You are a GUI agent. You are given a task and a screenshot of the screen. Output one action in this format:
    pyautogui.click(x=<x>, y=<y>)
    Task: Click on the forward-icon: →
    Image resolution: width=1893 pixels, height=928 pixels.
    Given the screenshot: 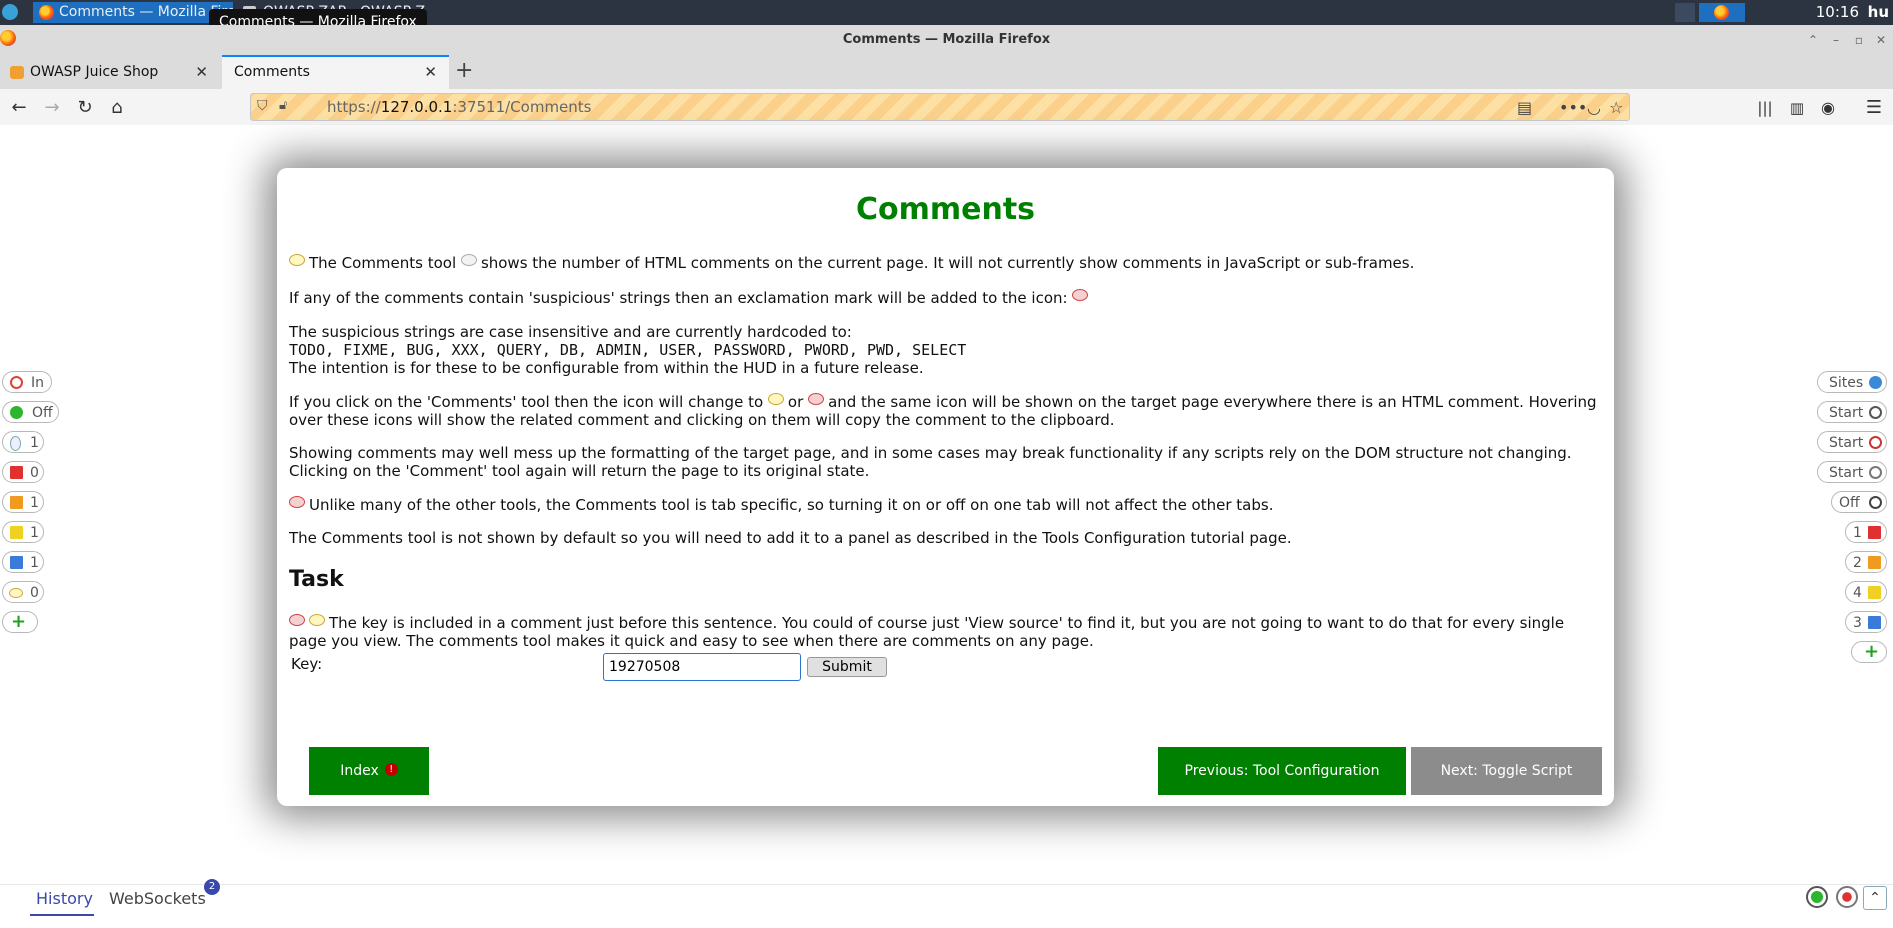 What is the action you would take?
    pyautogui.click(x=52, y=108)
    